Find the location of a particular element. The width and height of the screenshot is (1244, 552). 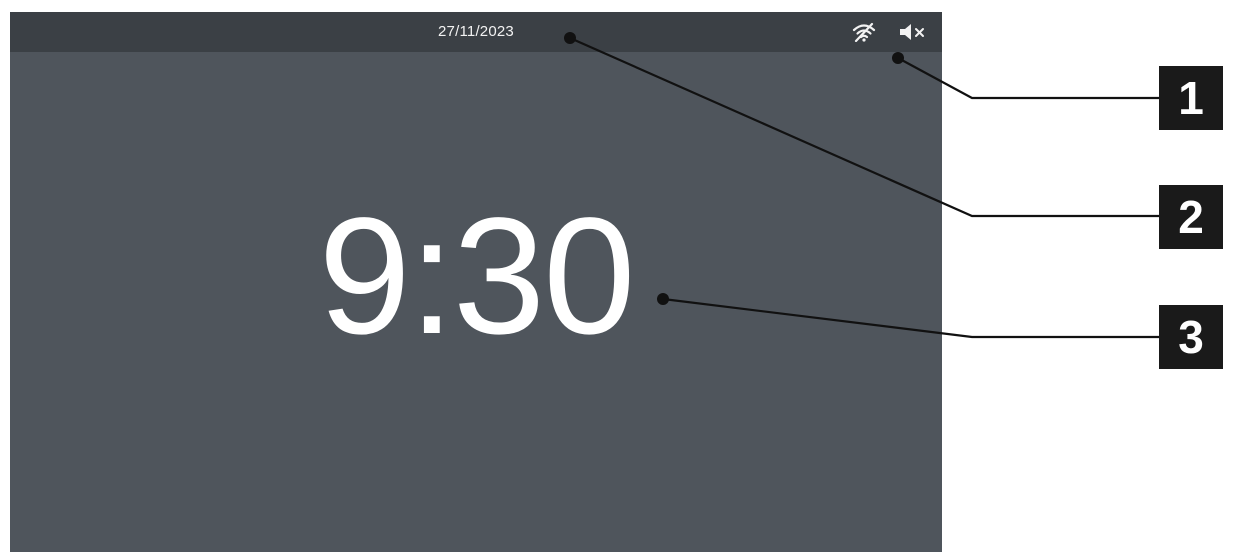

callout-label-2: 2 is located at coordinates (1191, 217).